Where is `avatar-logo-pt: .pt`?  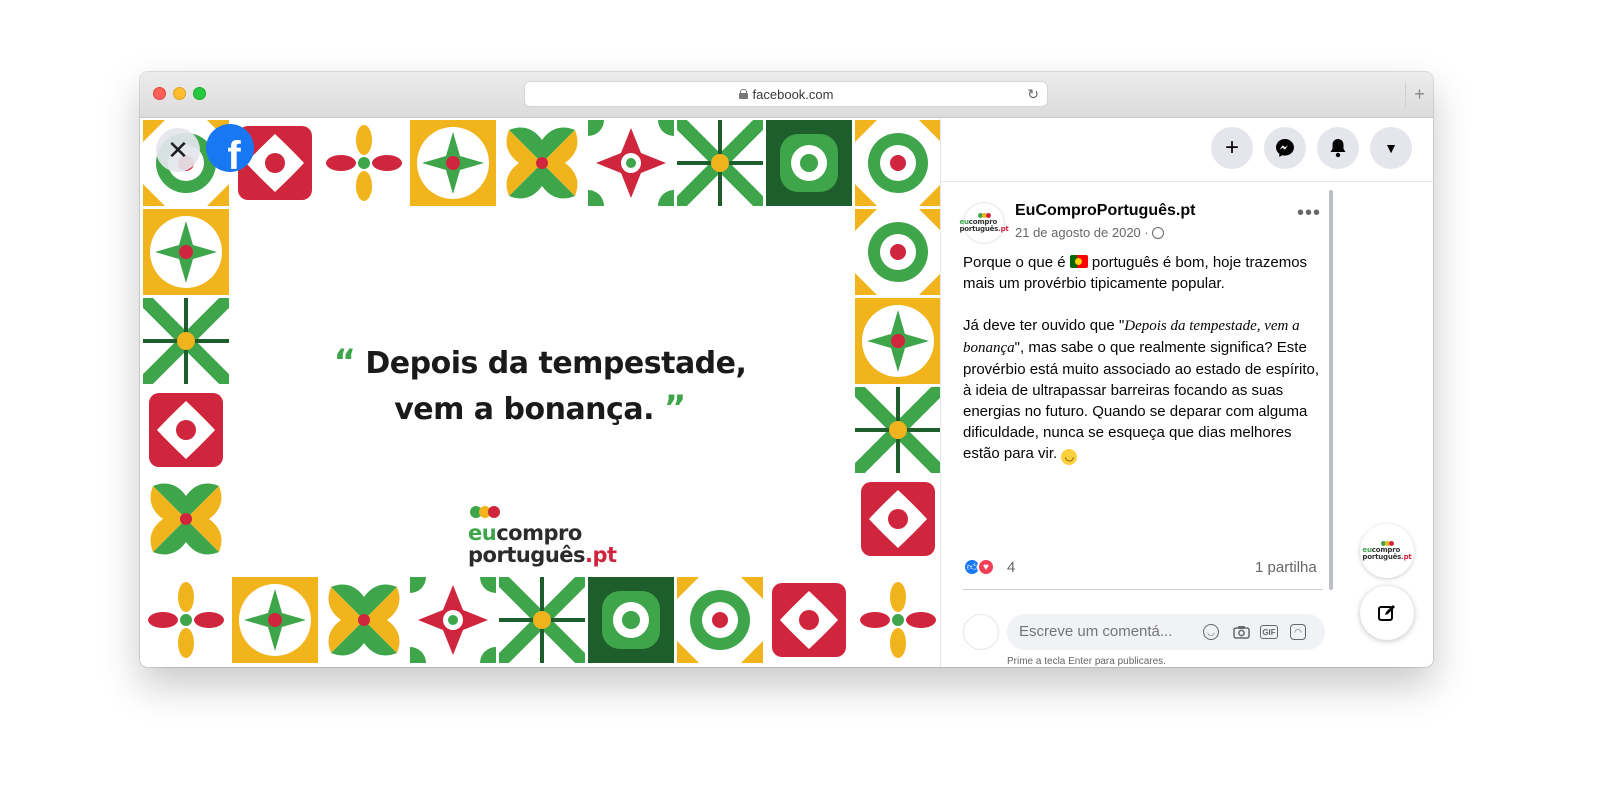 avatar-logo-pt: .pt is located at coordinates (1003, 229).